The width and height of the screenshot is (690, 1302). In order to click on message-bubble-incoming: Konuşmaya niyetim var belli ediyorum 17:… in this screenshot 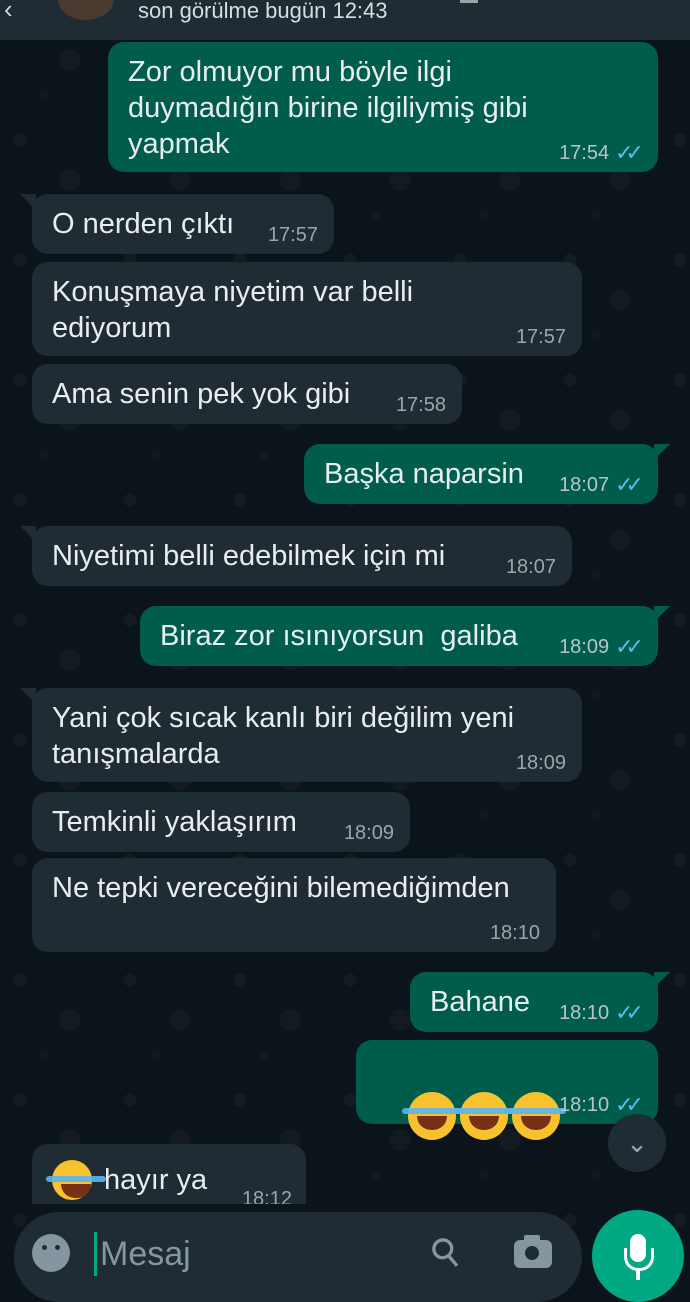, I will do `click(307, 309)`.